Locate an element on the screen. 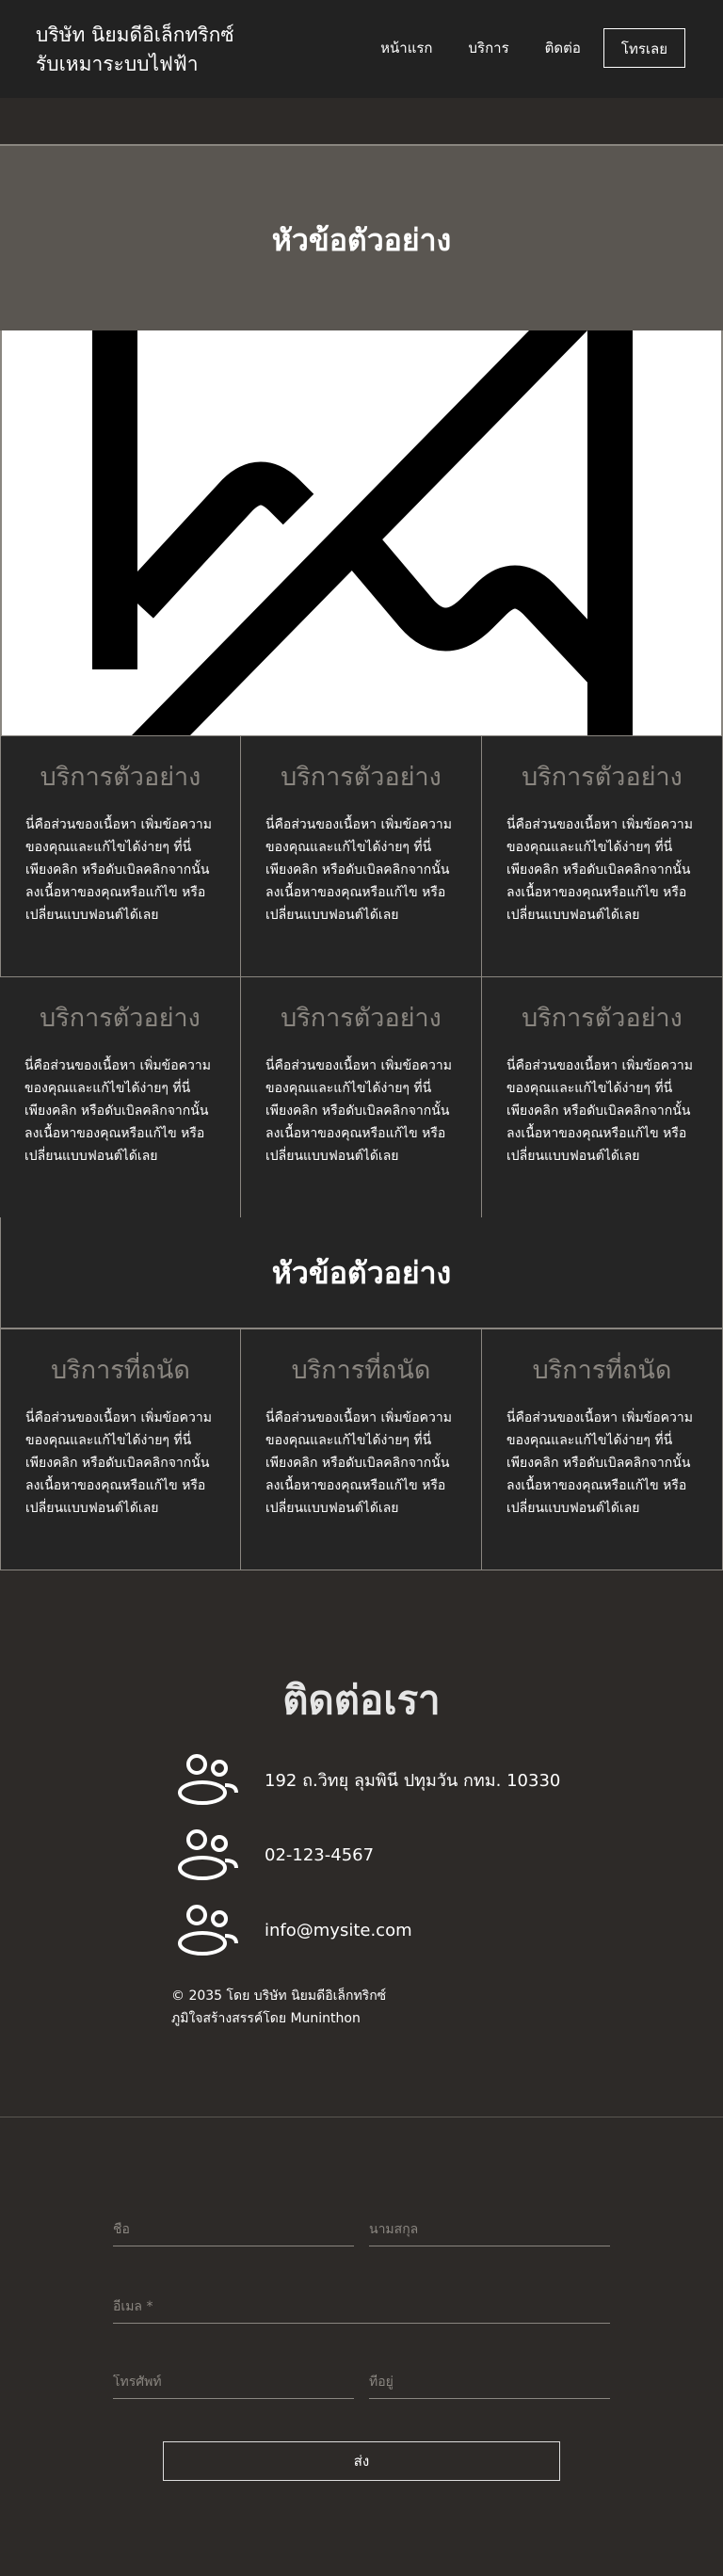  hero-title: หัวข้อตัวอย่าง is located at coordinates (361, 240).